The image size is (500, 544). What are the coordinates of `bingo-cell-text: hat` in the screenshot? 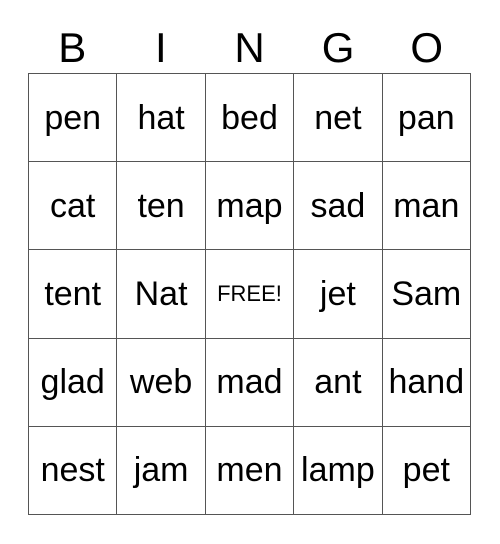 It's located at (161, 117).